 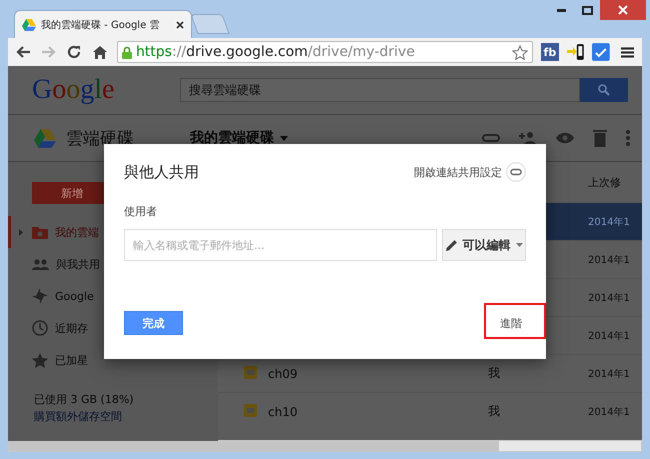 I want to click on people-label: 使用者, so click(x=141, y=211).